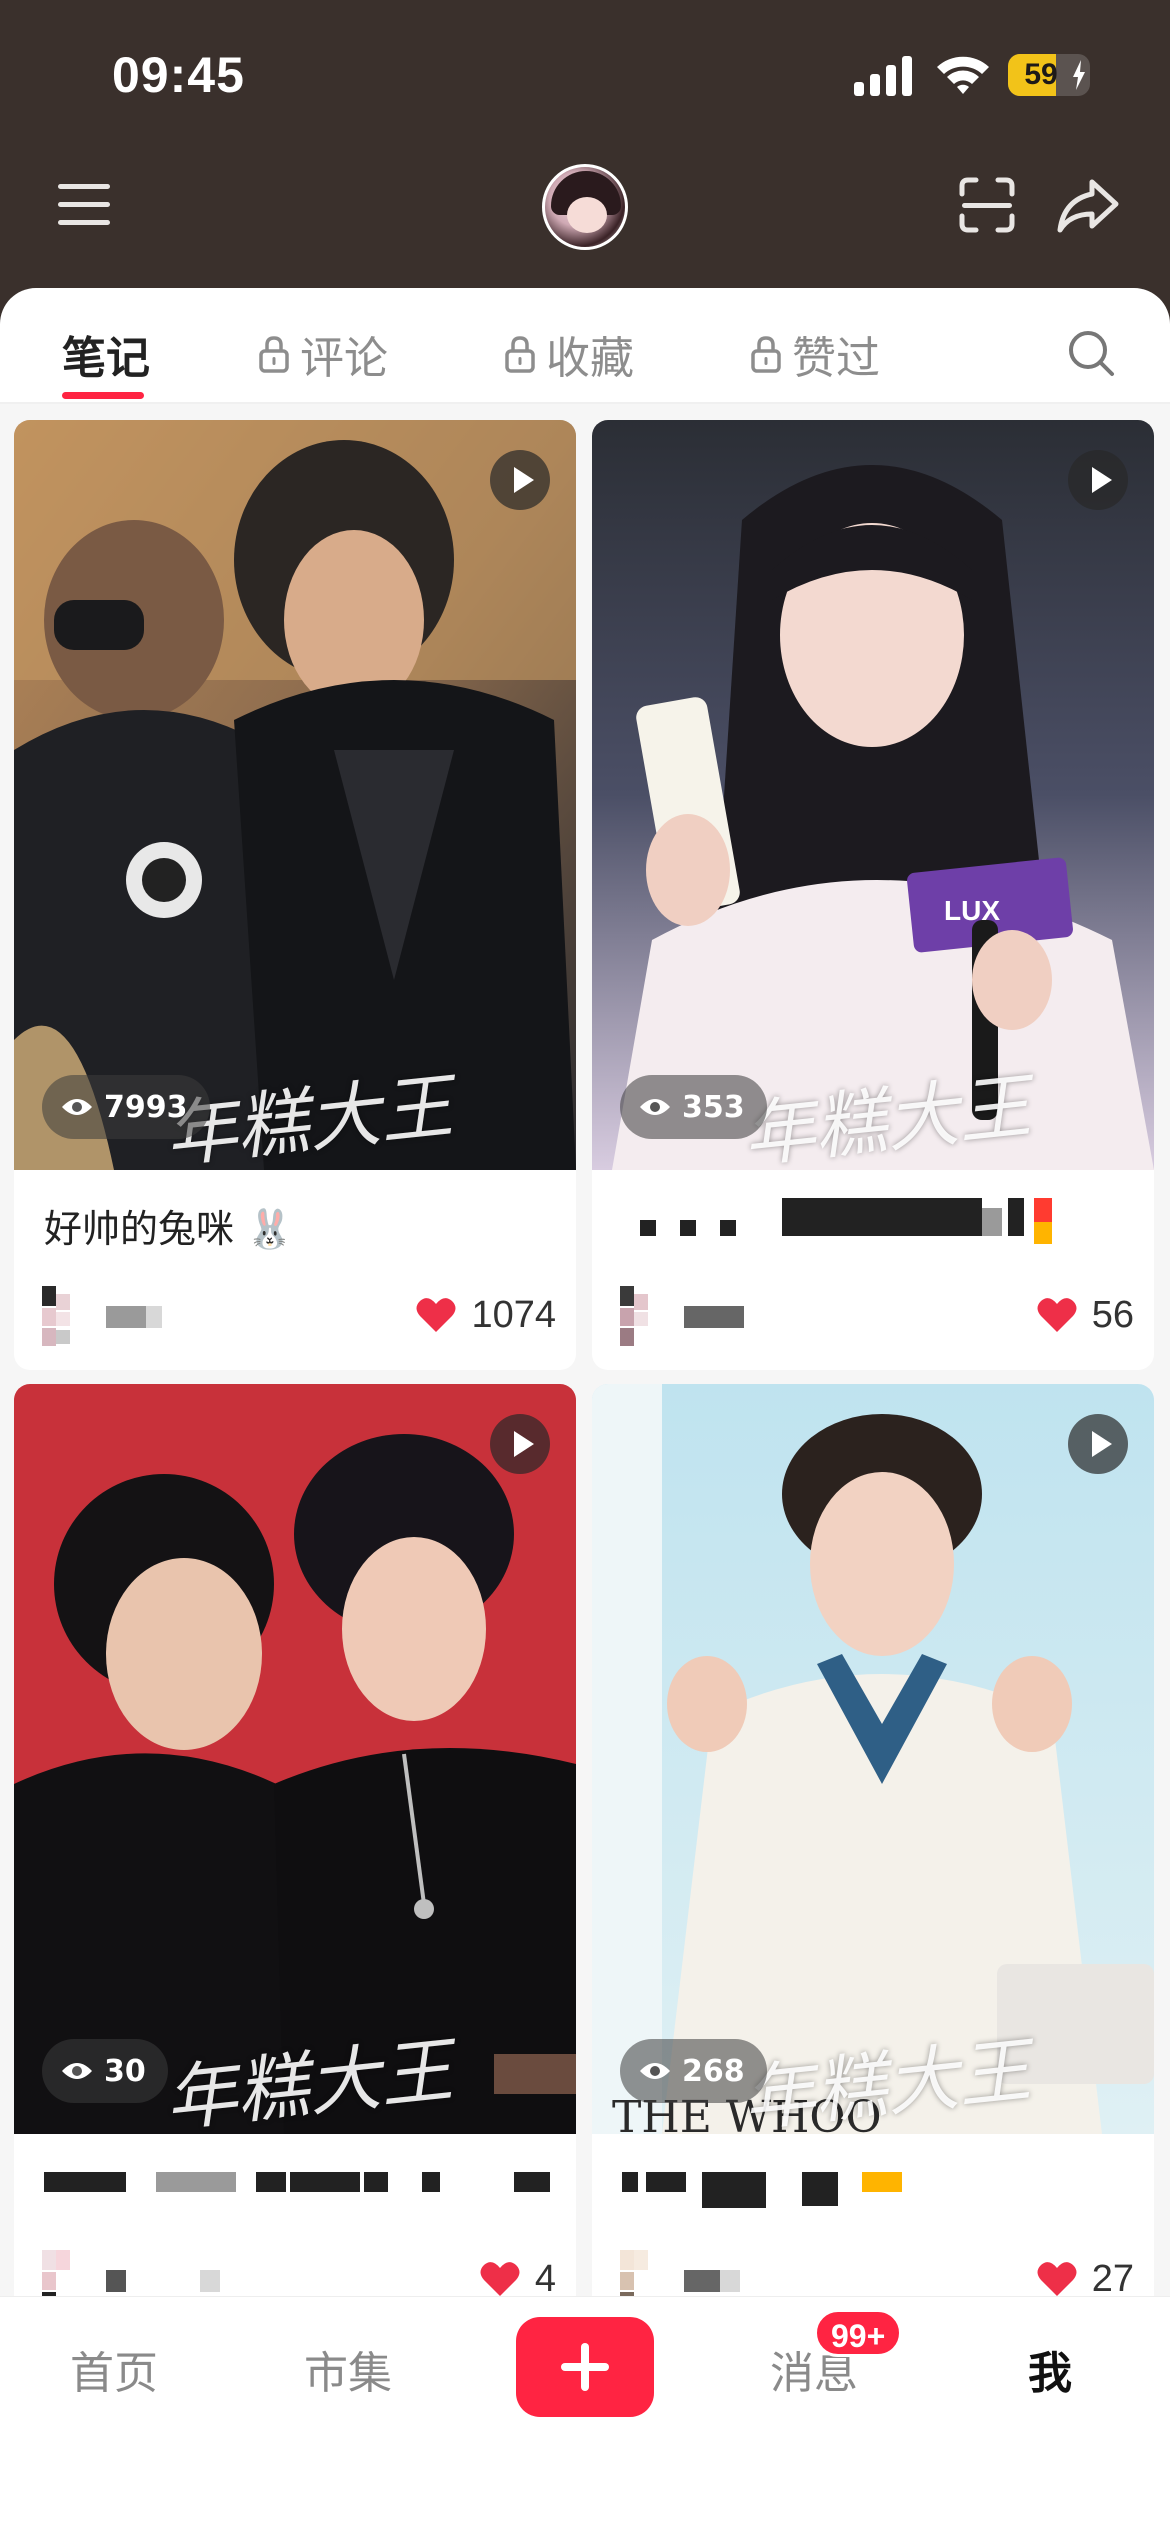 The height and width of the screenshot is (2532, 1170). I want to click on charging-bolt-icon, so click(1079, 75).